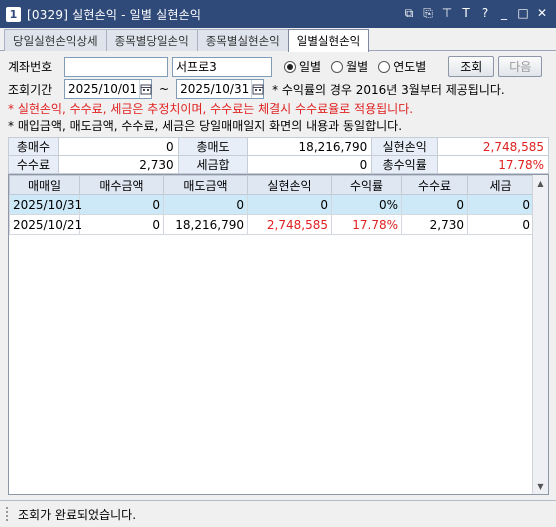 The height and width of the screenshot is (527, 556). Describe the element at coordinates (213, 164) in the screenshot. I see `tax-total-label: 세금합` at that location.